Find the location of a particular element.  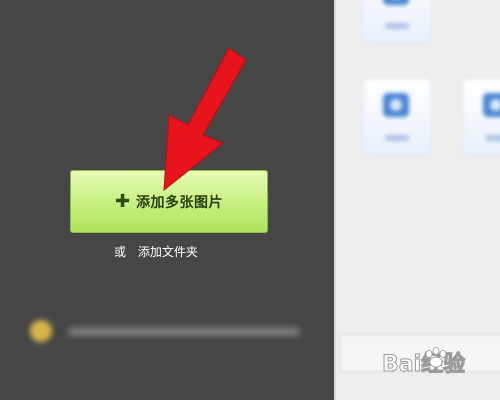

add-folder-link: 添加文件夹 is located at coordinates (168, 252).